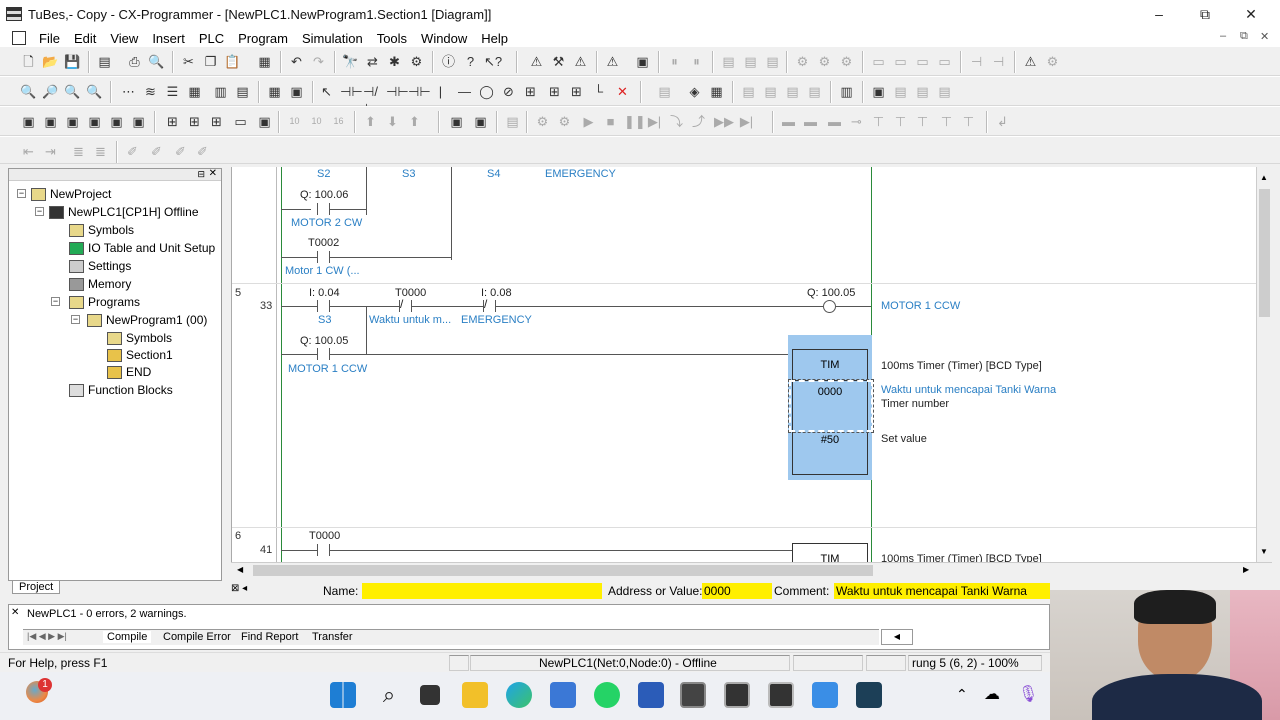 The height and width of the screenshot is (720, 1280). What do you see at coordinates (674, 61) in the screenshot?
I see `sim-run-icon: ⏸` at bounding box center [674, 61].